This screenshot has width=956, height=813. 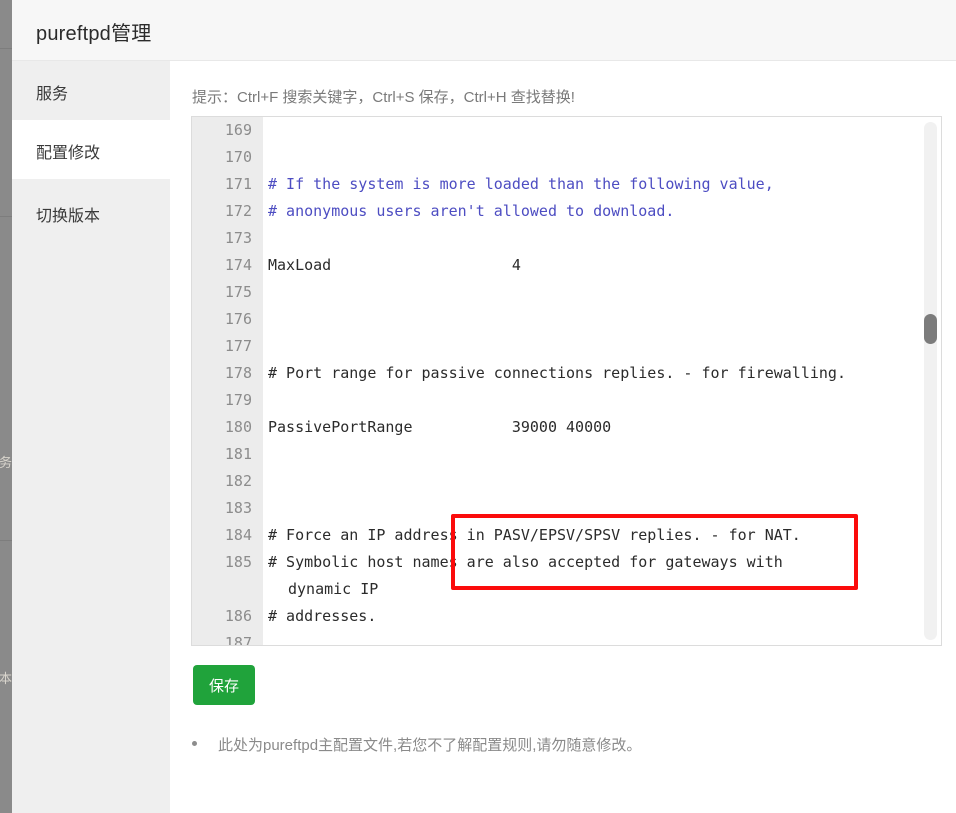 What do you see at coordinates (238, 562) in the screenshot?
I see `line-number: 185` at bounding box center [238, 562].